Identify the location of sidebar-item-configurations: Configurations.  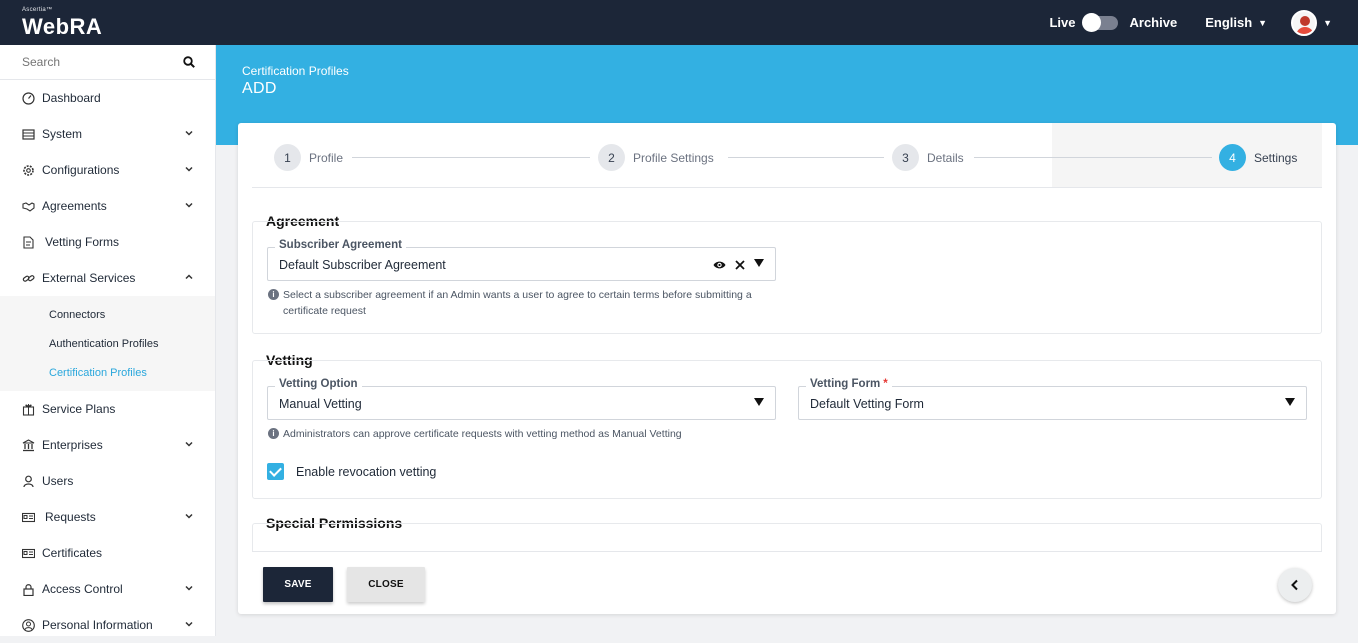
(107, 170).